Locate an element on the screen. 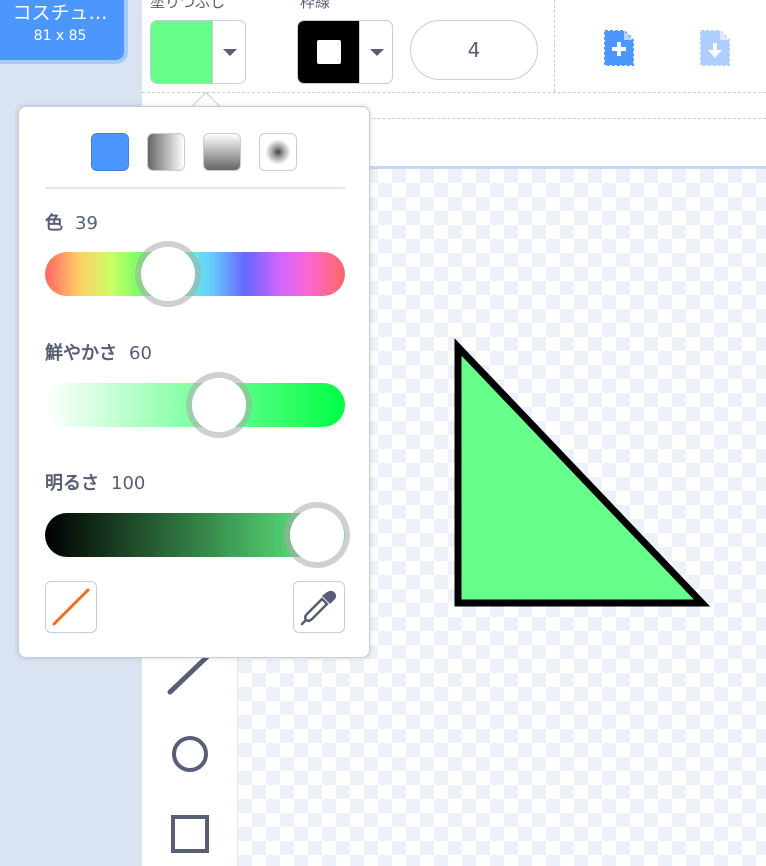 The width and height of the screenshot is (766, 866). no-fill-icon is located at coordinates (71, 607).